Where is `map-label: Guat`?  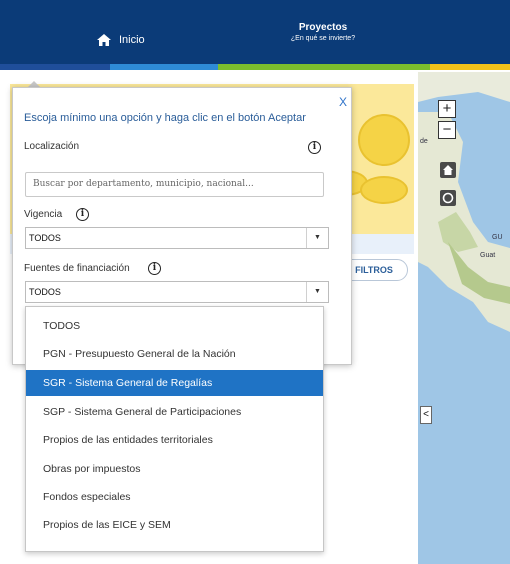
map-label: Guat is located at coordinates (488, 255).